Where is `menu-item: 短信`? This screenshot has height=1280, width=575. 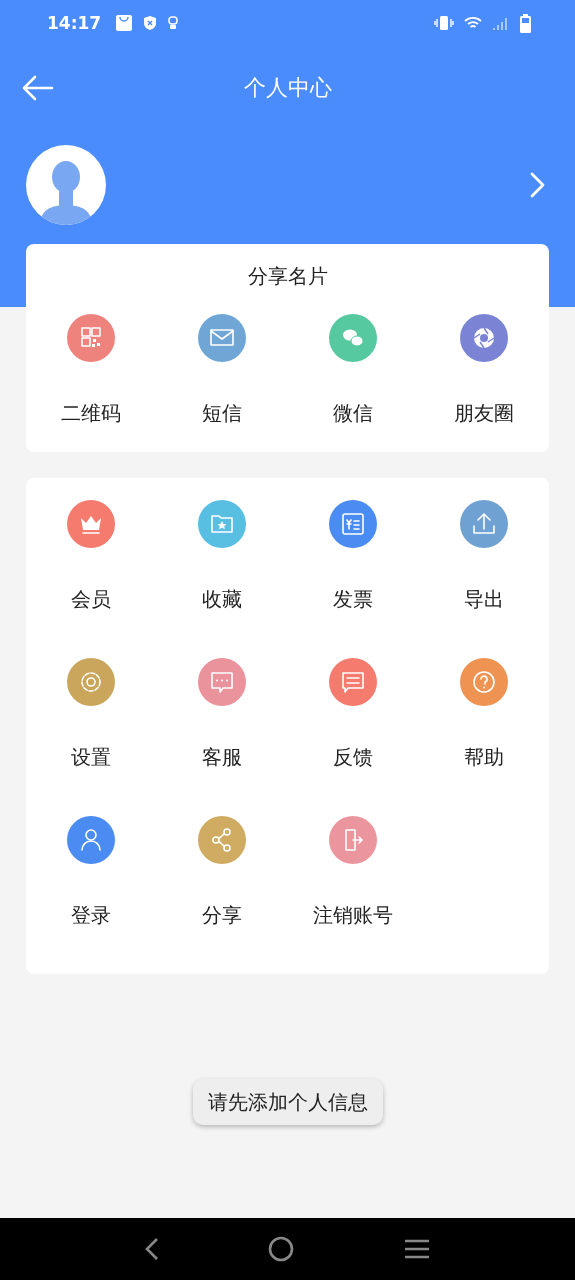 menu-item: 短信 is located at coordinates (222, 375).